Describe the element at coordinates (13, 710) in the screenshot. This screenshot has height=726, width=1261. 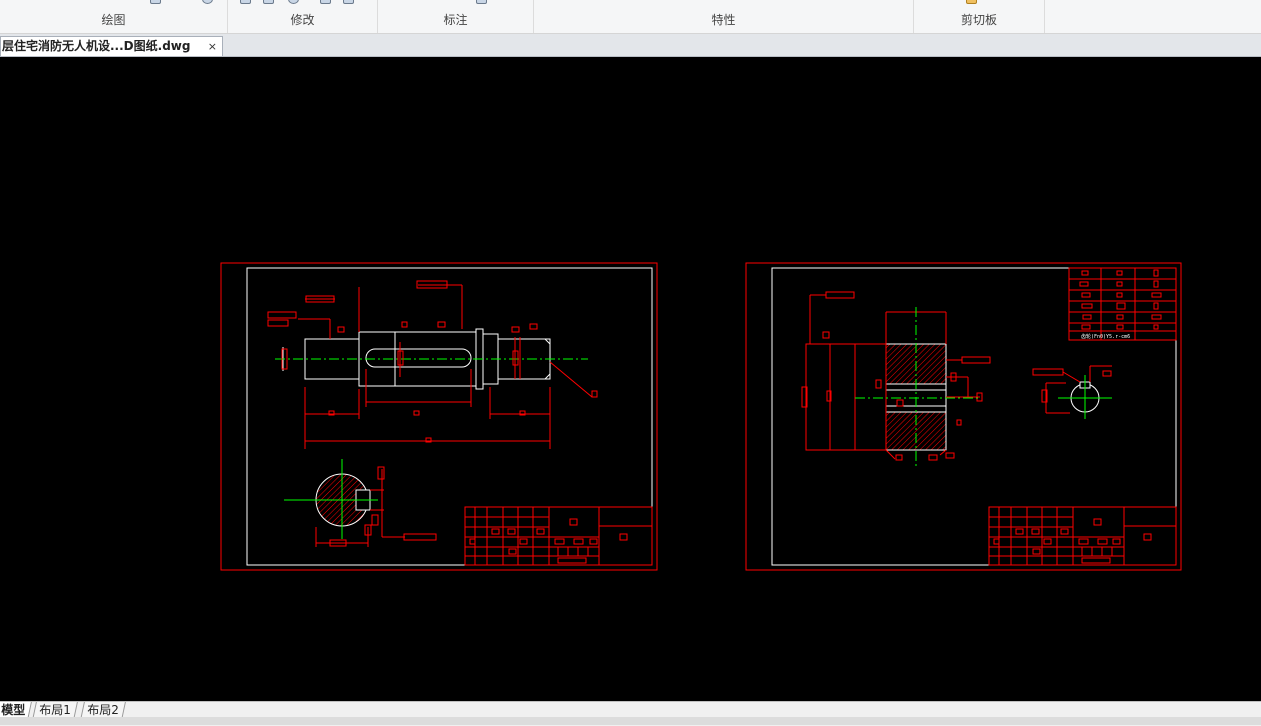
I see `tab-model-label: 模型` at that location.